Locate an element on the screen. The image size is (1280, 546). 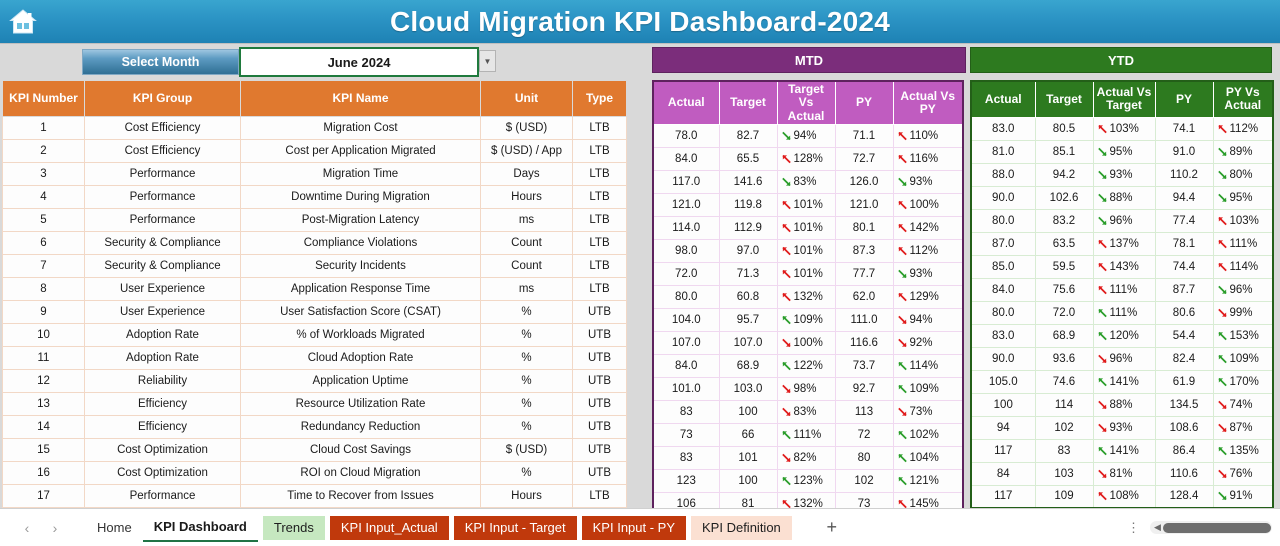
cell-ytd-py-vs-actual: 96% is located at coordinates (1243, 289).